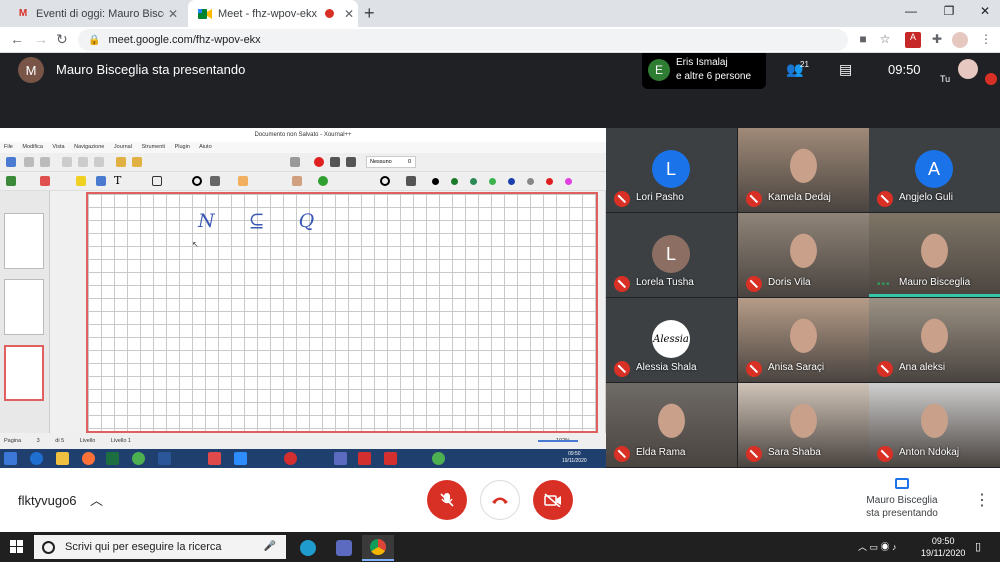 The height and width of the screenshot is (562, 1000). What do you see at coordinates (344, 548) in the screenshot?
I see `teams-app` at bounding box center [344, 548].